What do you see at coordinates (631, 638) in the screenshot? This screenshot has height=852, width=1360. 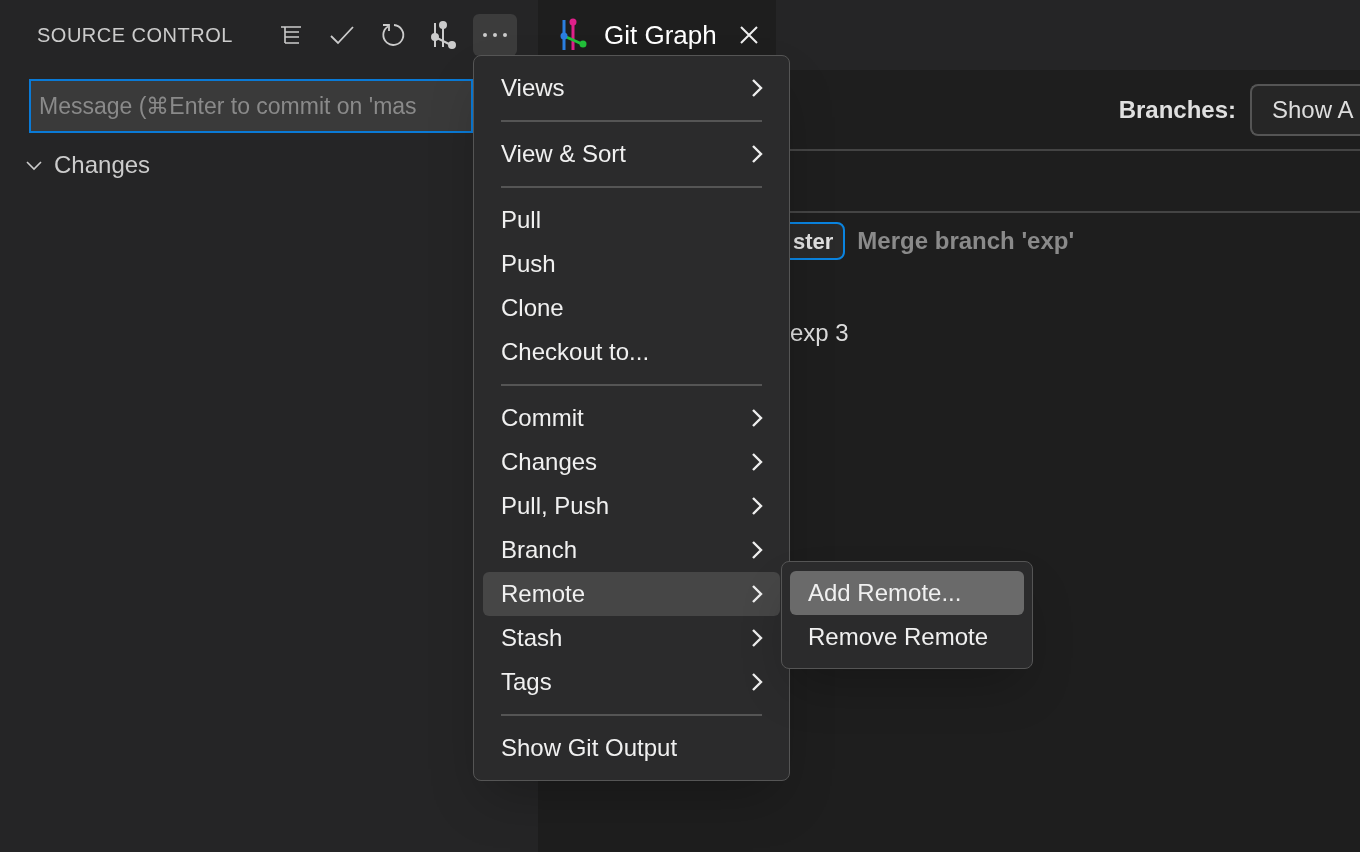 I see `menu-item: Stash` at bounding box center [631, 638].